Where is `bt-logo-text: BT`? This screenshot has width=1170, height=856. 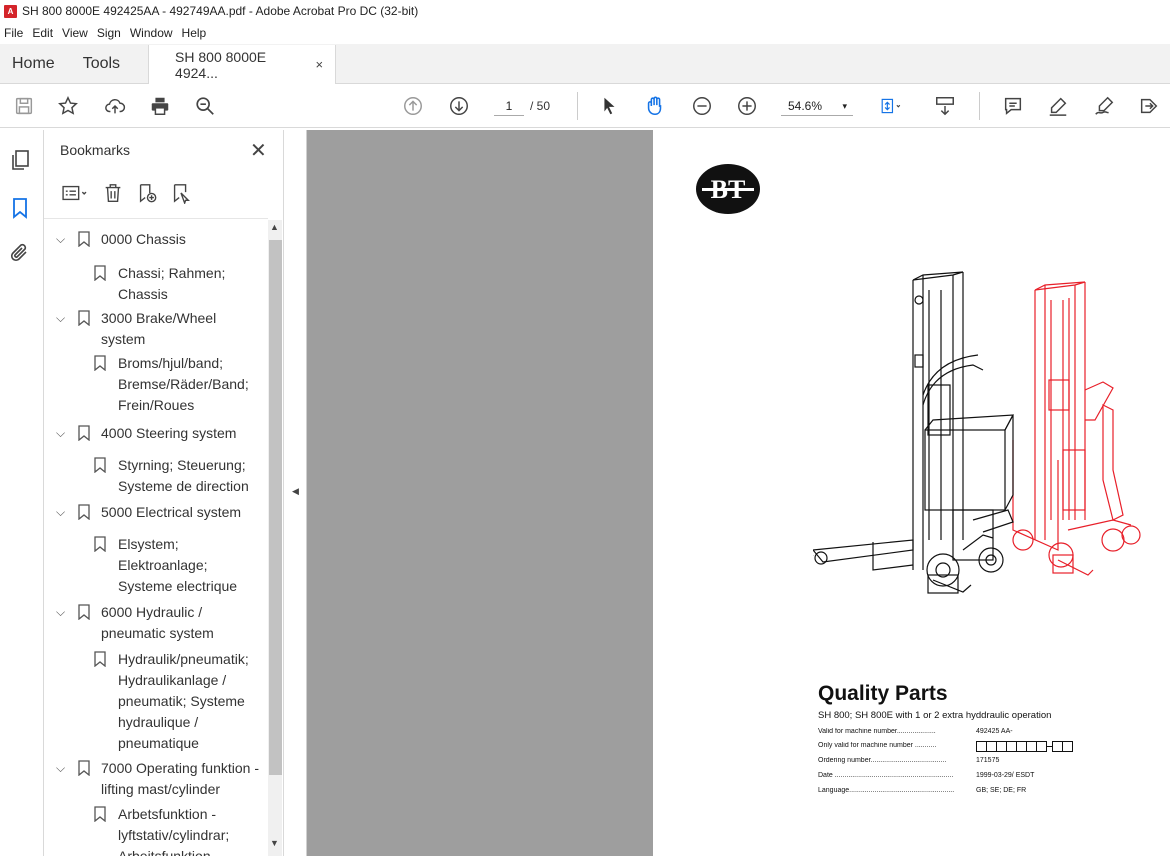 bt-logo-text: BT is located at coordinates (728, 189).